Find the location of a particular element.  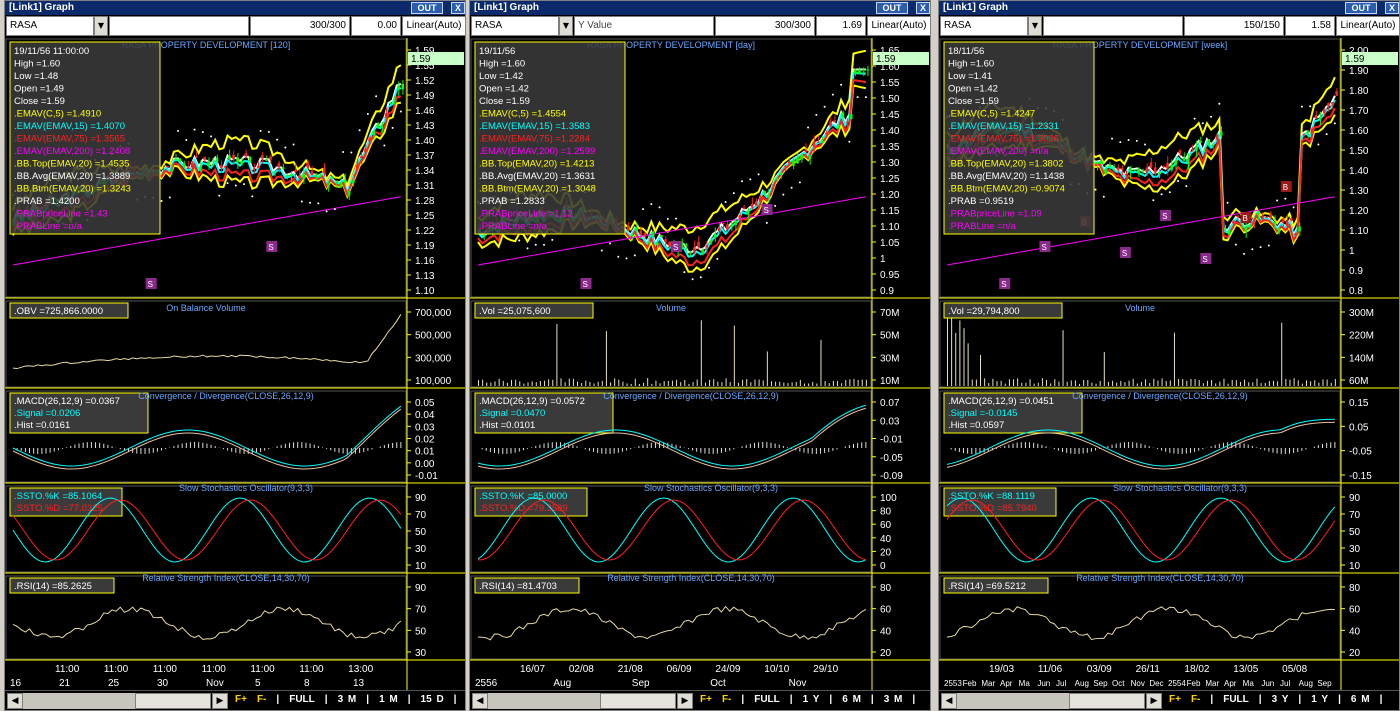

axis-tick-label: 1.13 is located at coordinates (425, 276).